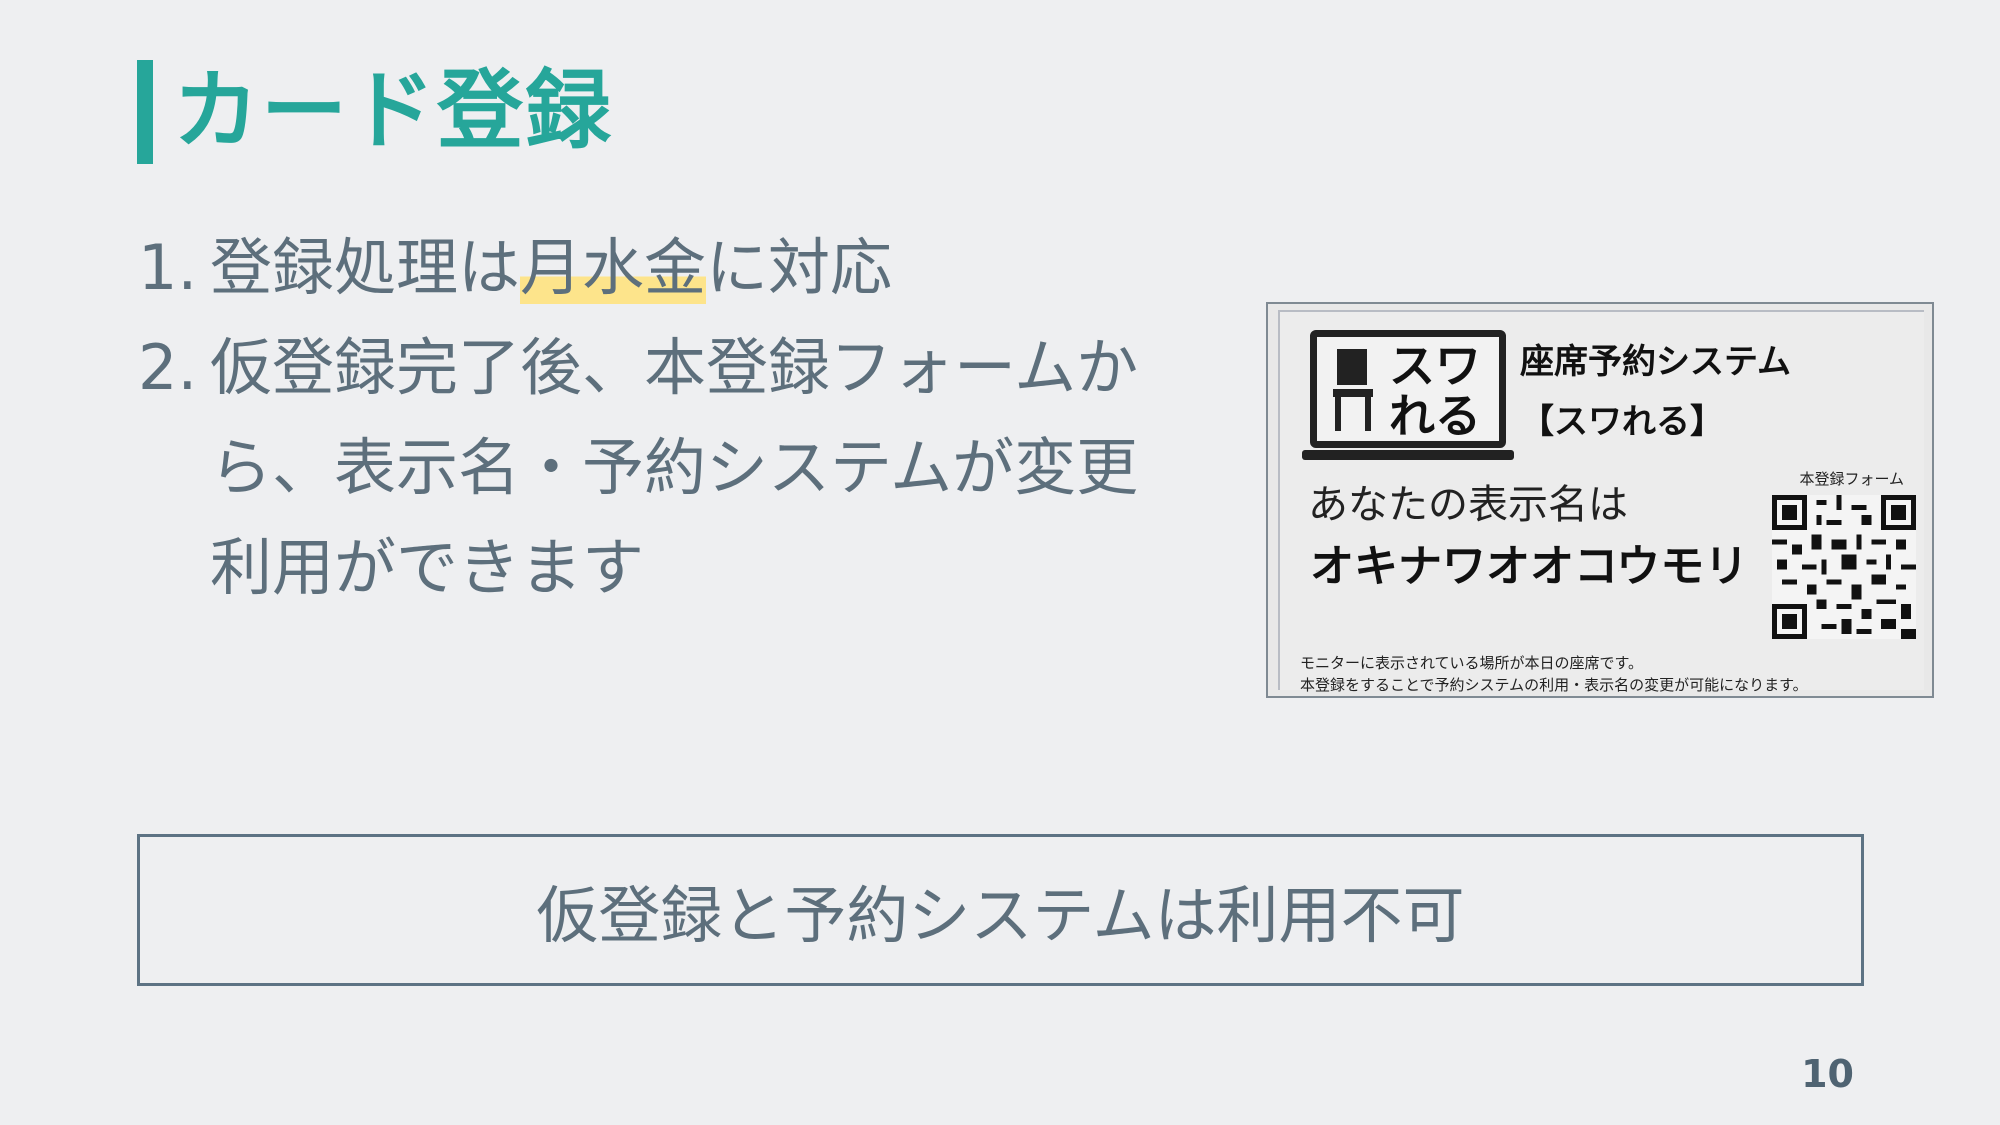 This screenshot has width=2000, height=1125. I want to click on qr-label: 本登録フォーム, so click(1851, 479).